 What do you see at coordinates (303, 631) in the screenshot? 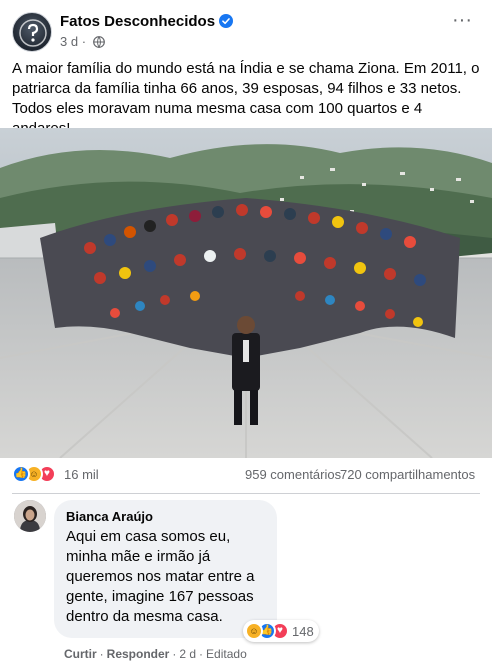
I see `comment-reaction-count: 148` at bounding box center [303, 631].